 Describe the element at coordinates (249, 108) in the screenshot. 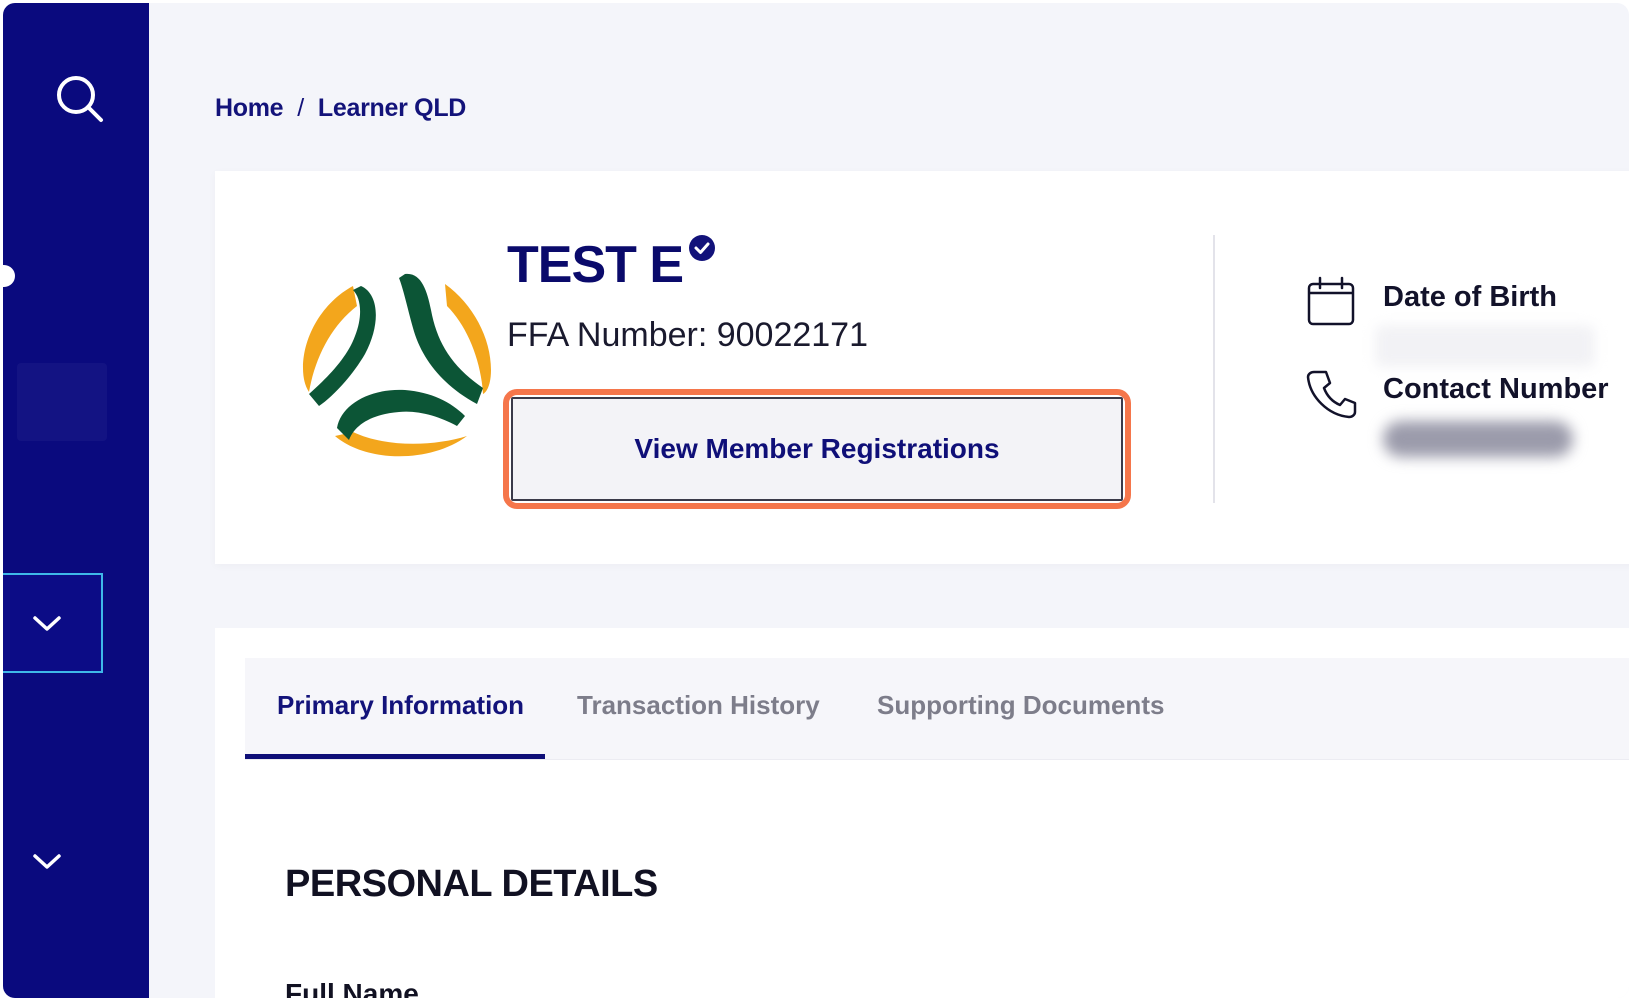

I see `breadcrumb-home-link: Home` at that location.